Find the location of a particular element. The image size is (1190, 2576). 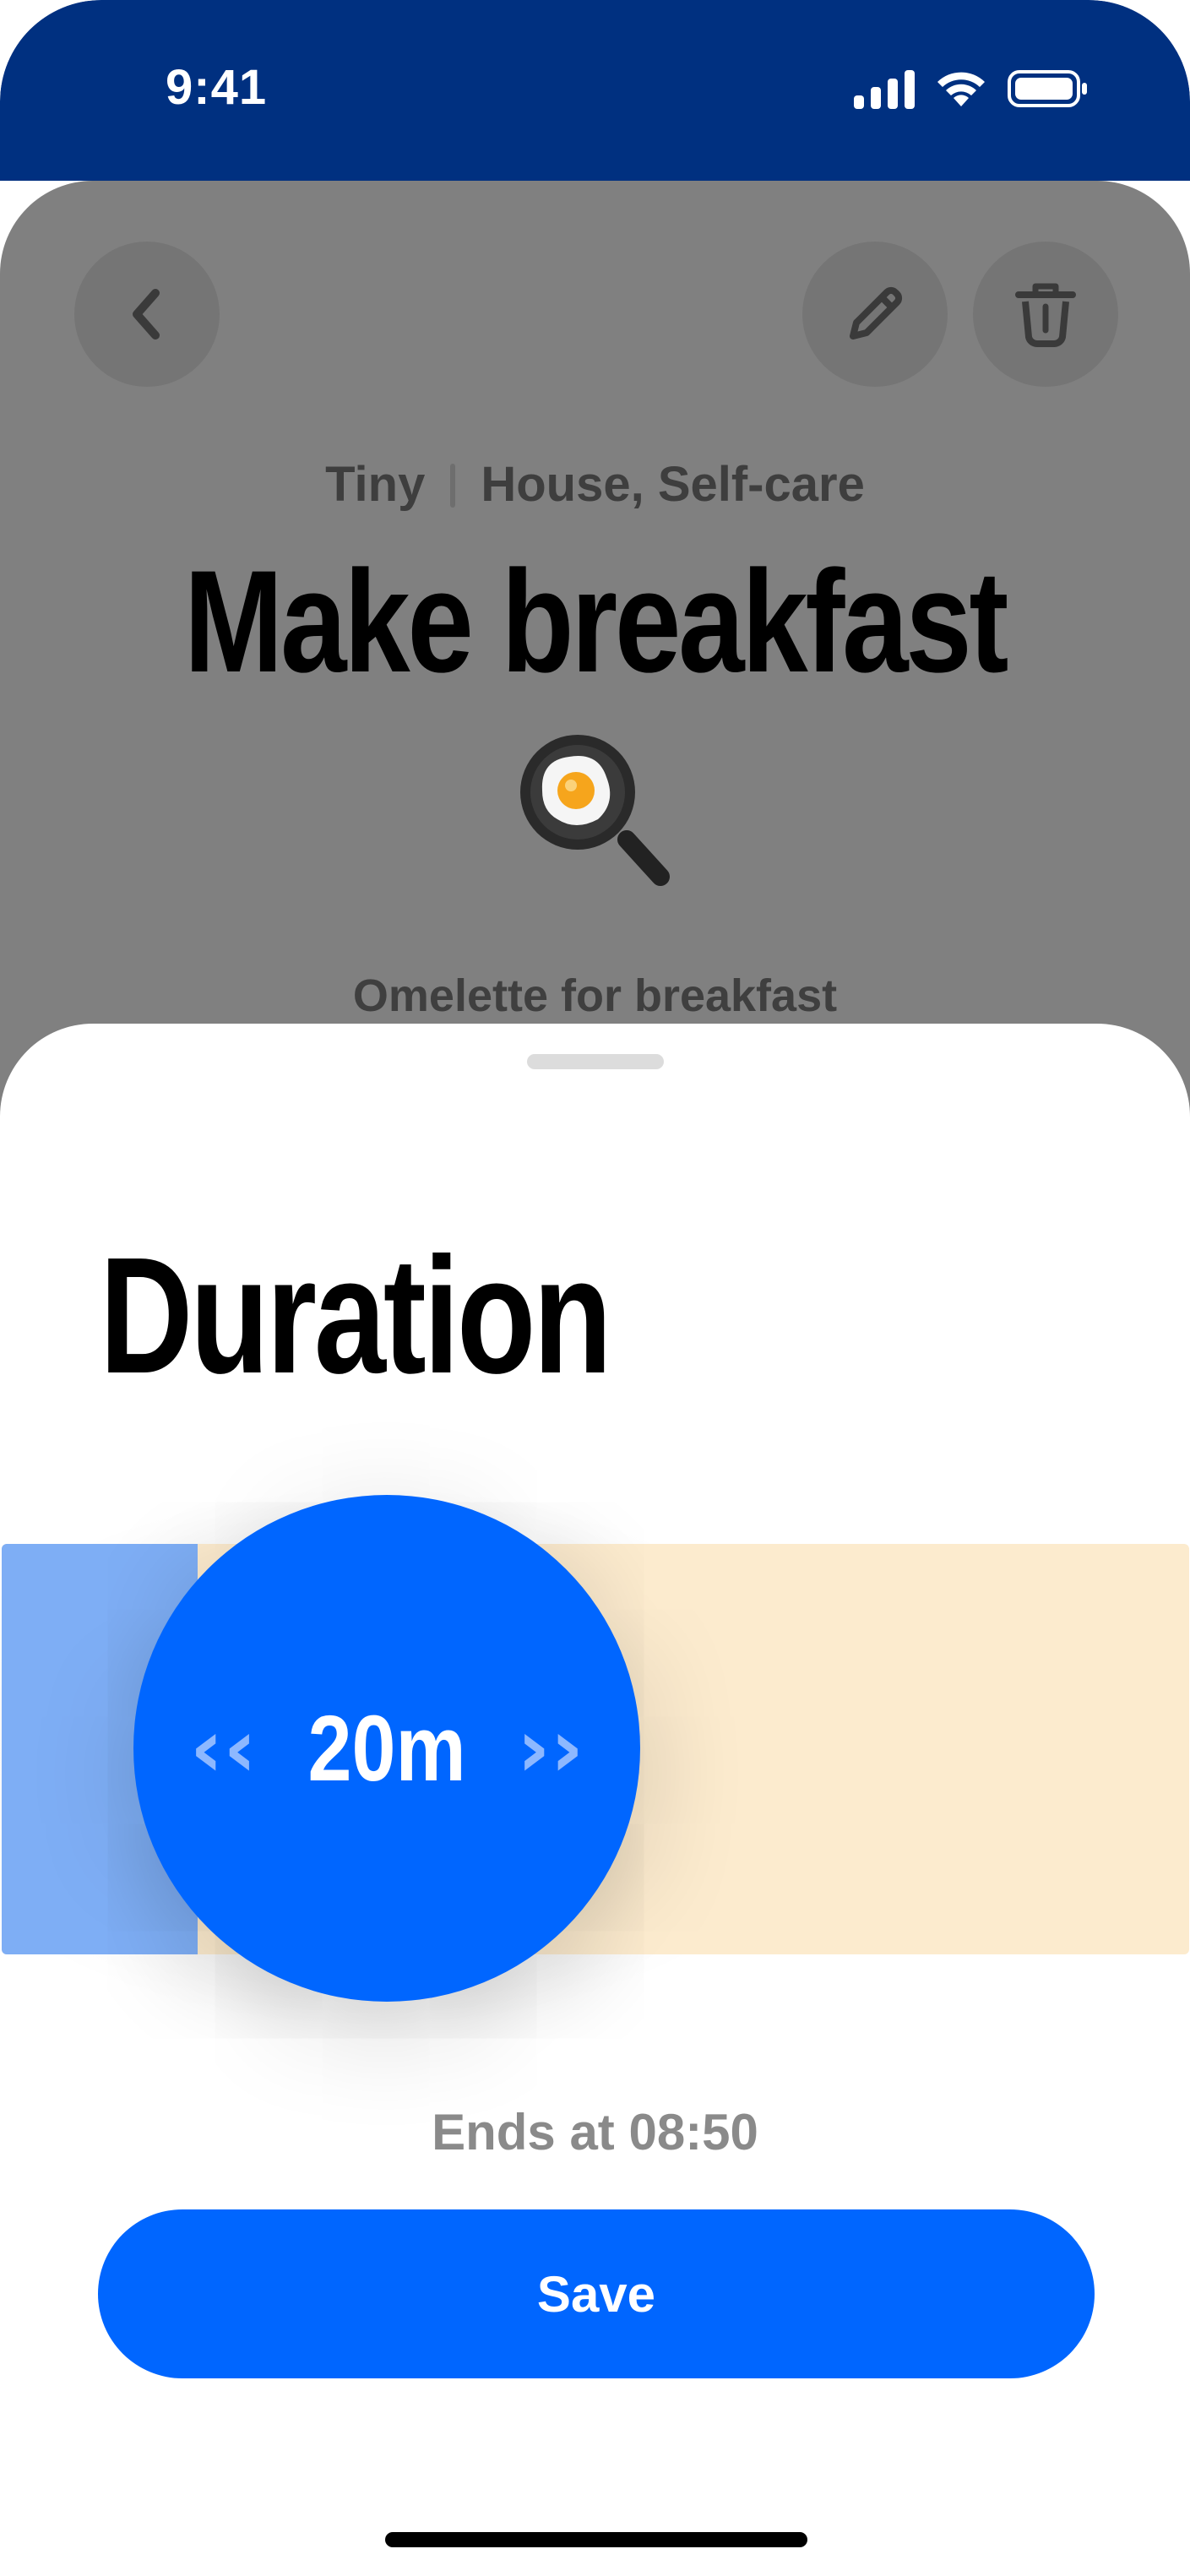

meta-divider is located at coordinates (453, 486).